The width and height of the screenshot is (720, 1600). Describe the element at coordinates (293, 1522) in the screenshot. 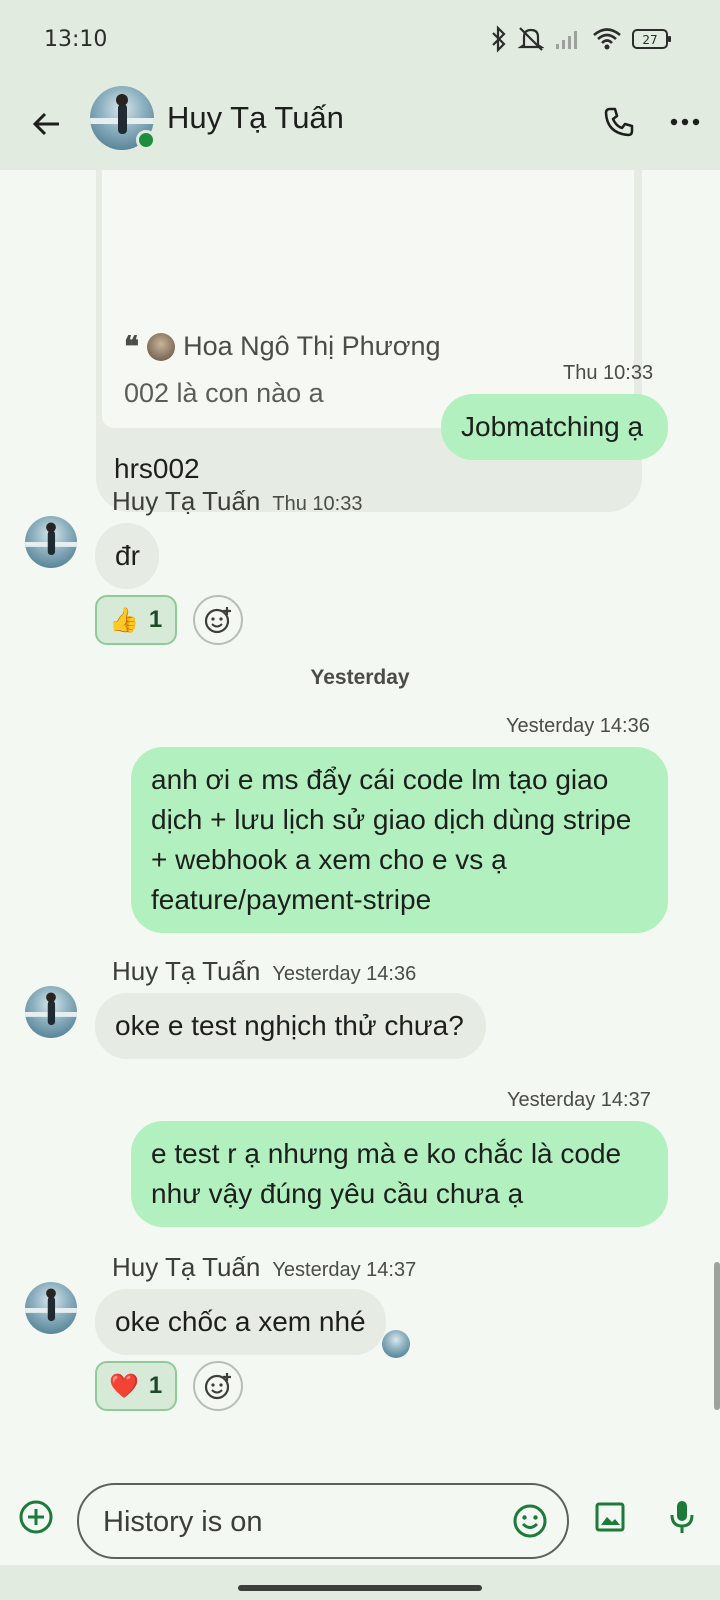

I see `message-input` at that location.